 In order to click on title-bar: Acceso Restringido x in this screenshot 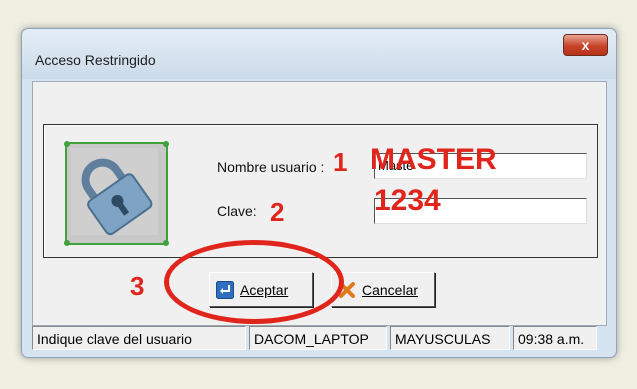, I will do `click(319, 54)`.